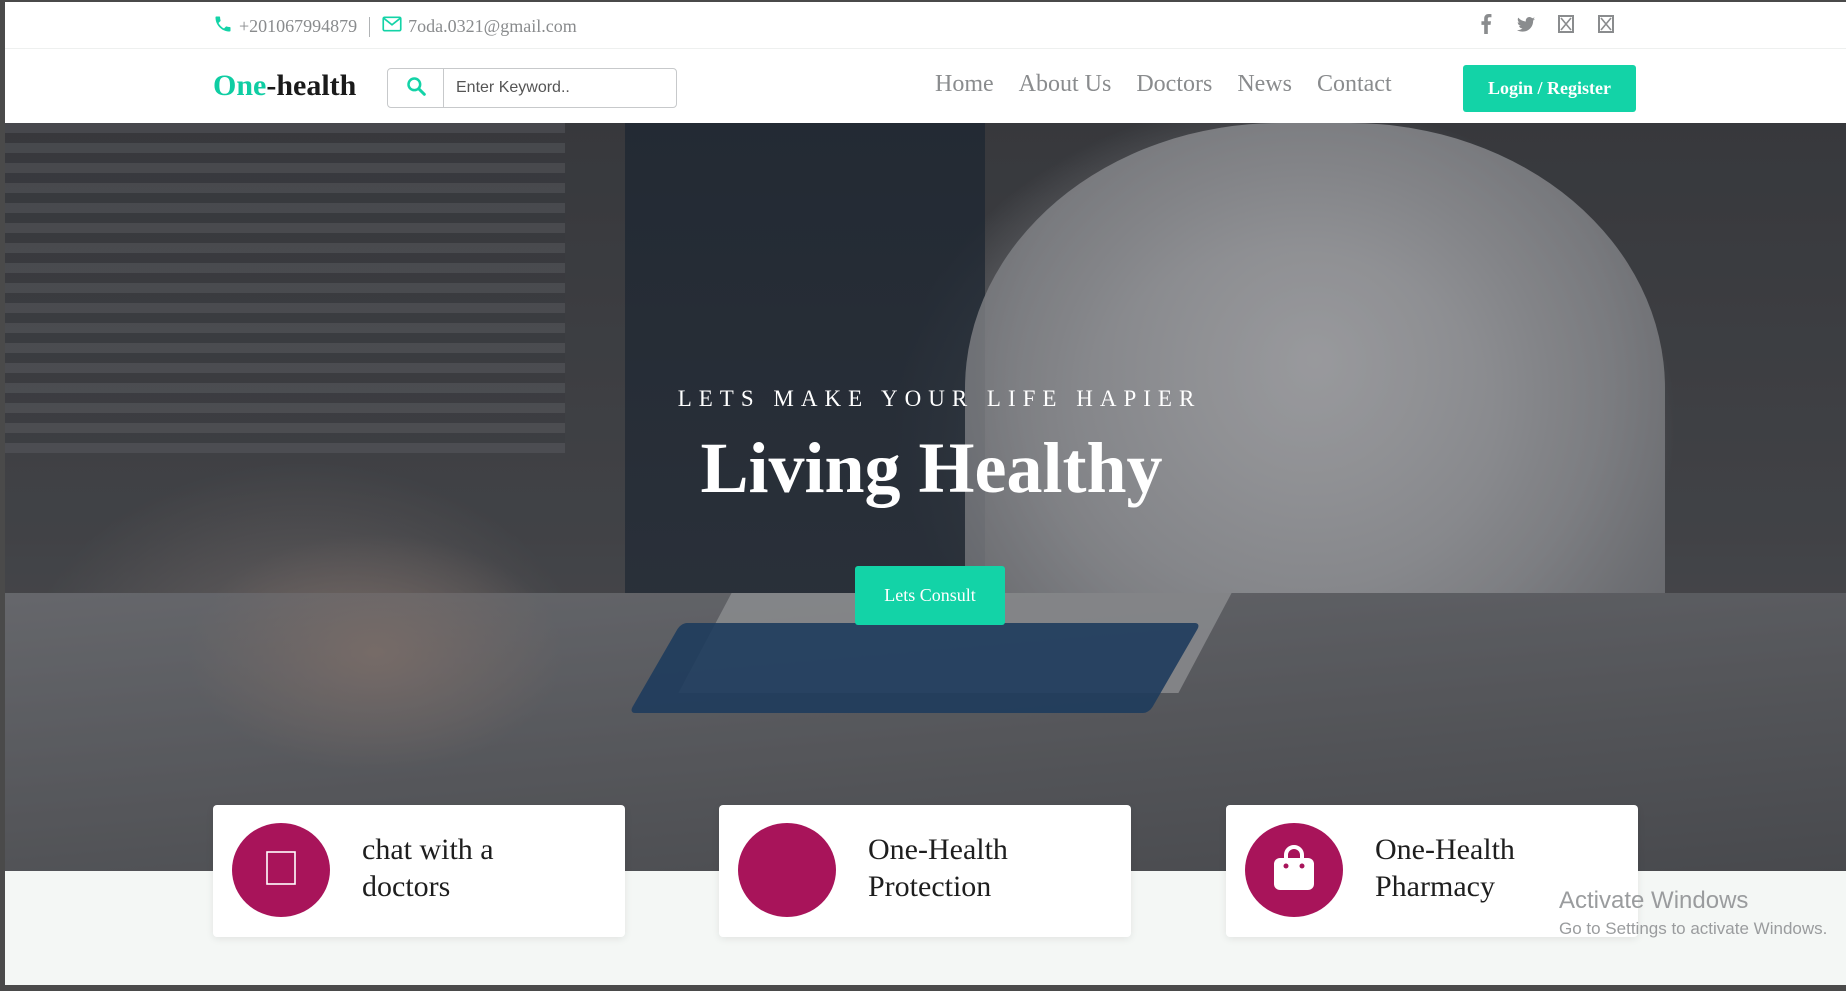  I want to click on search-box, so click(532, 88).